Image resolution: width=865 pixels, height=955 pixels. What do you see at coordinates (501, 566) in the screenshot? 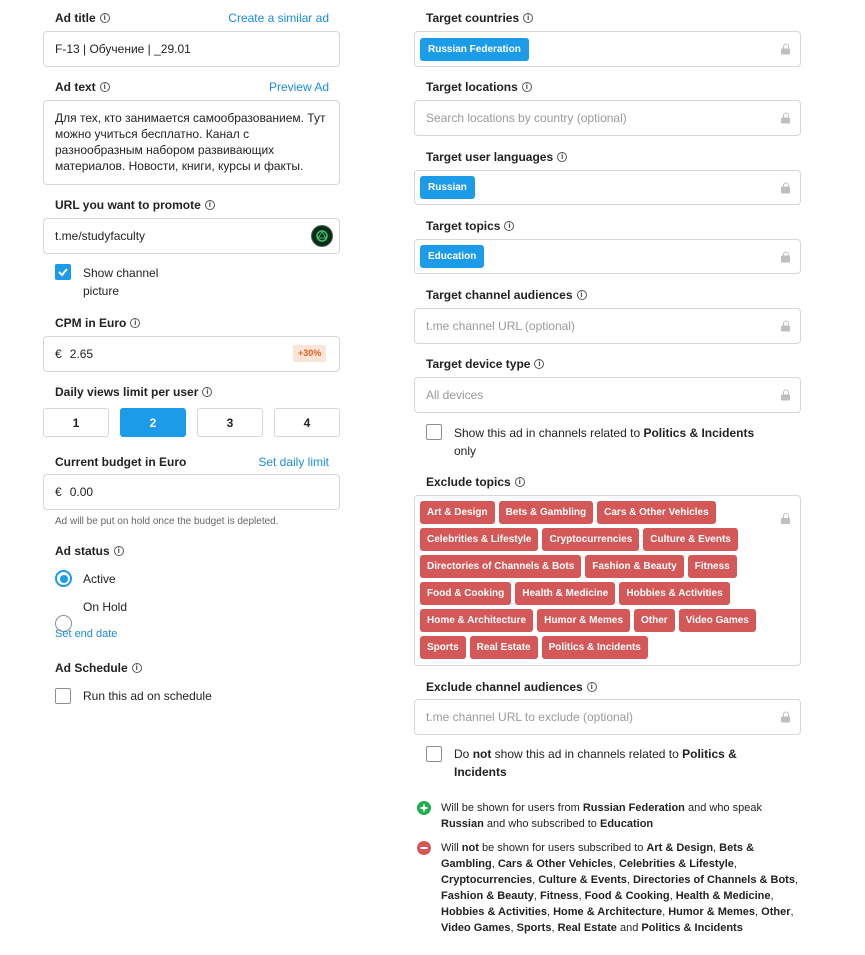
I see `exclude-chip: Directories of Channels & Bots` at bounding box center [501, 566].